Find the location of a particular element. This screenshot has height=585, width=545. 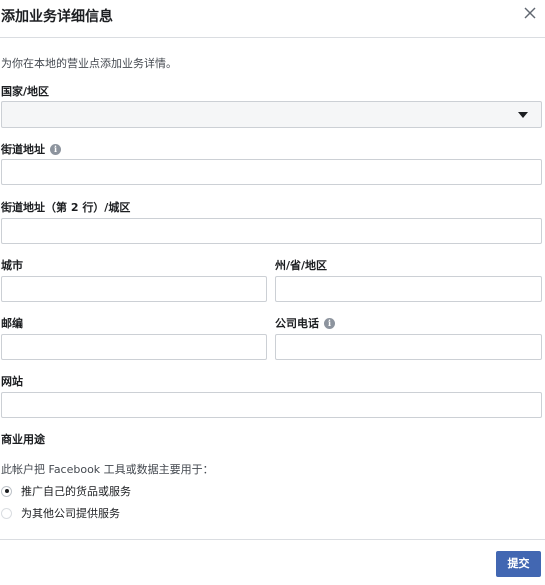

phone-label-text: 公司电话 is located at coordinates (297, 323).